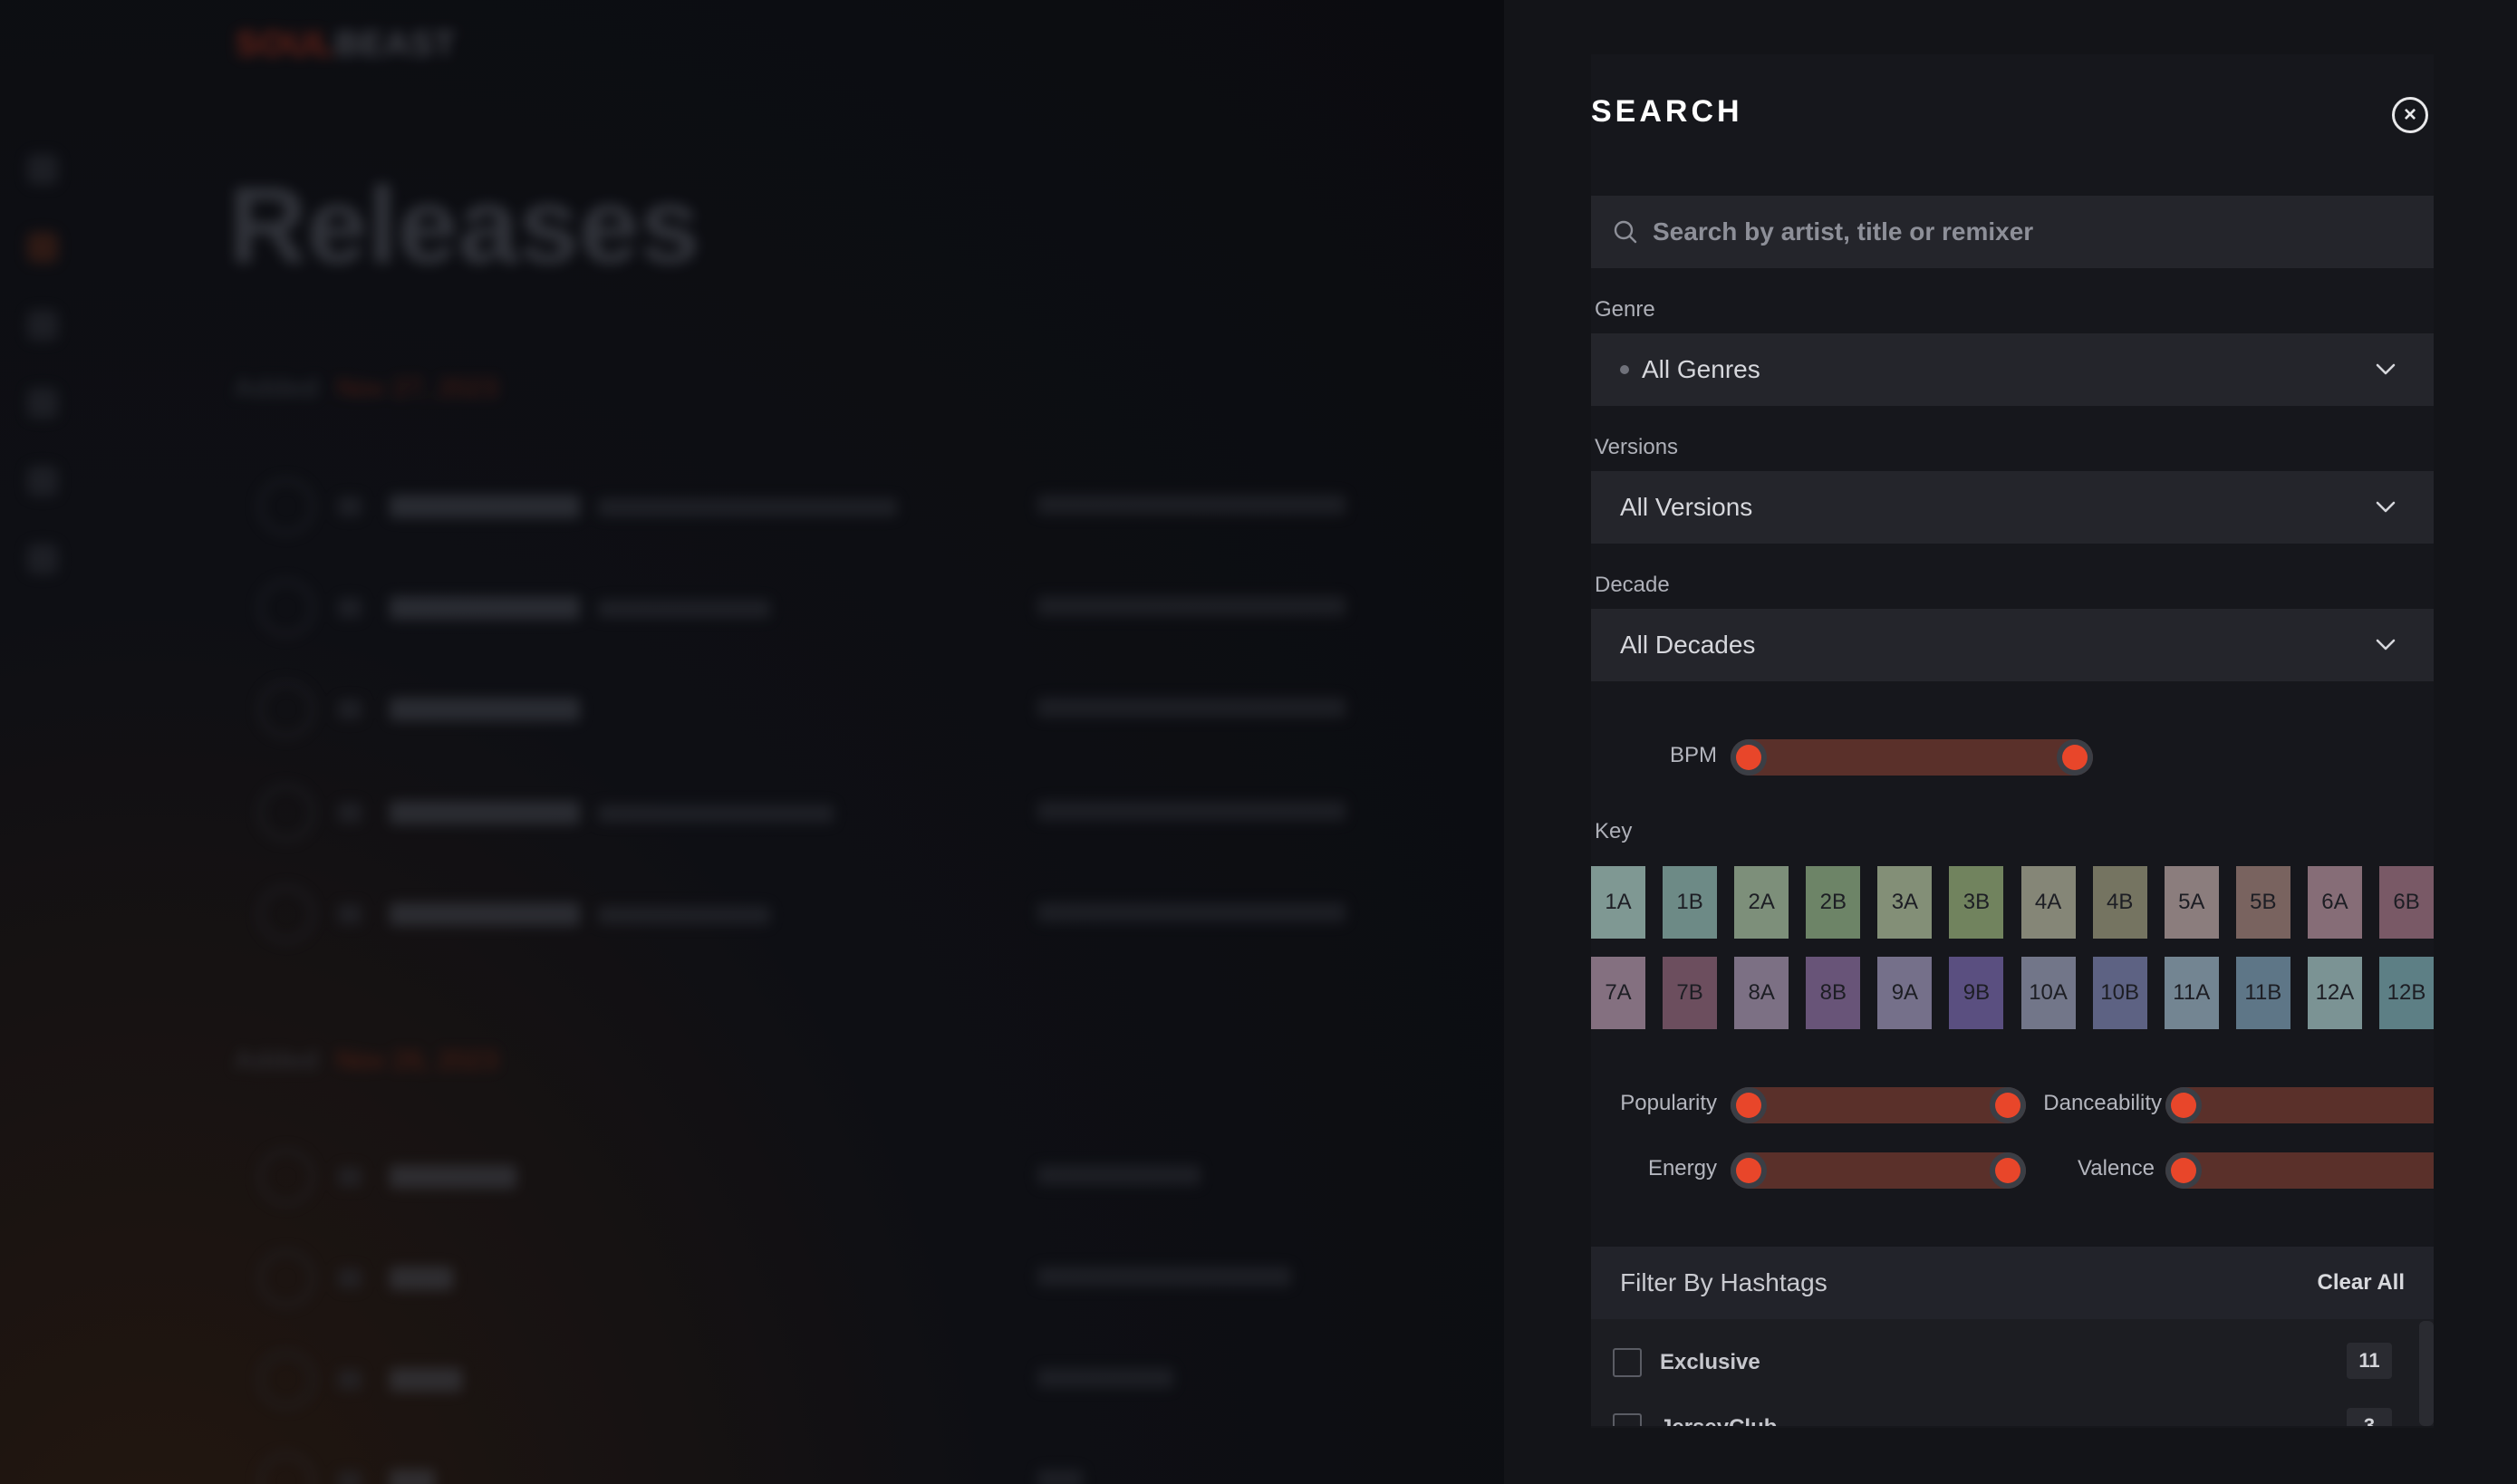 This screenshot has width=2517, height=1484. I want to click on key-chip-3a: 3A, so click(1905, 903).